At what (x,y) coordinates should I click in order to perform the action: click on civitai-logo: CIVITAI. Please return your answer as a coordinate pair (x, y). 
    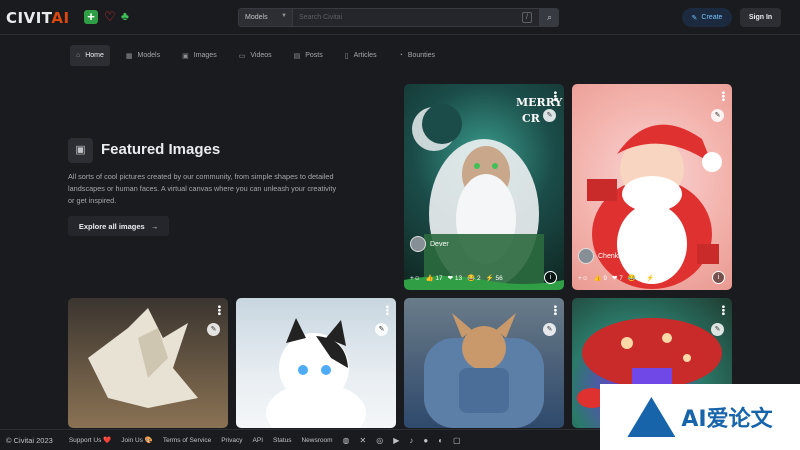
    Looking at the image, I should click on (38, 18).